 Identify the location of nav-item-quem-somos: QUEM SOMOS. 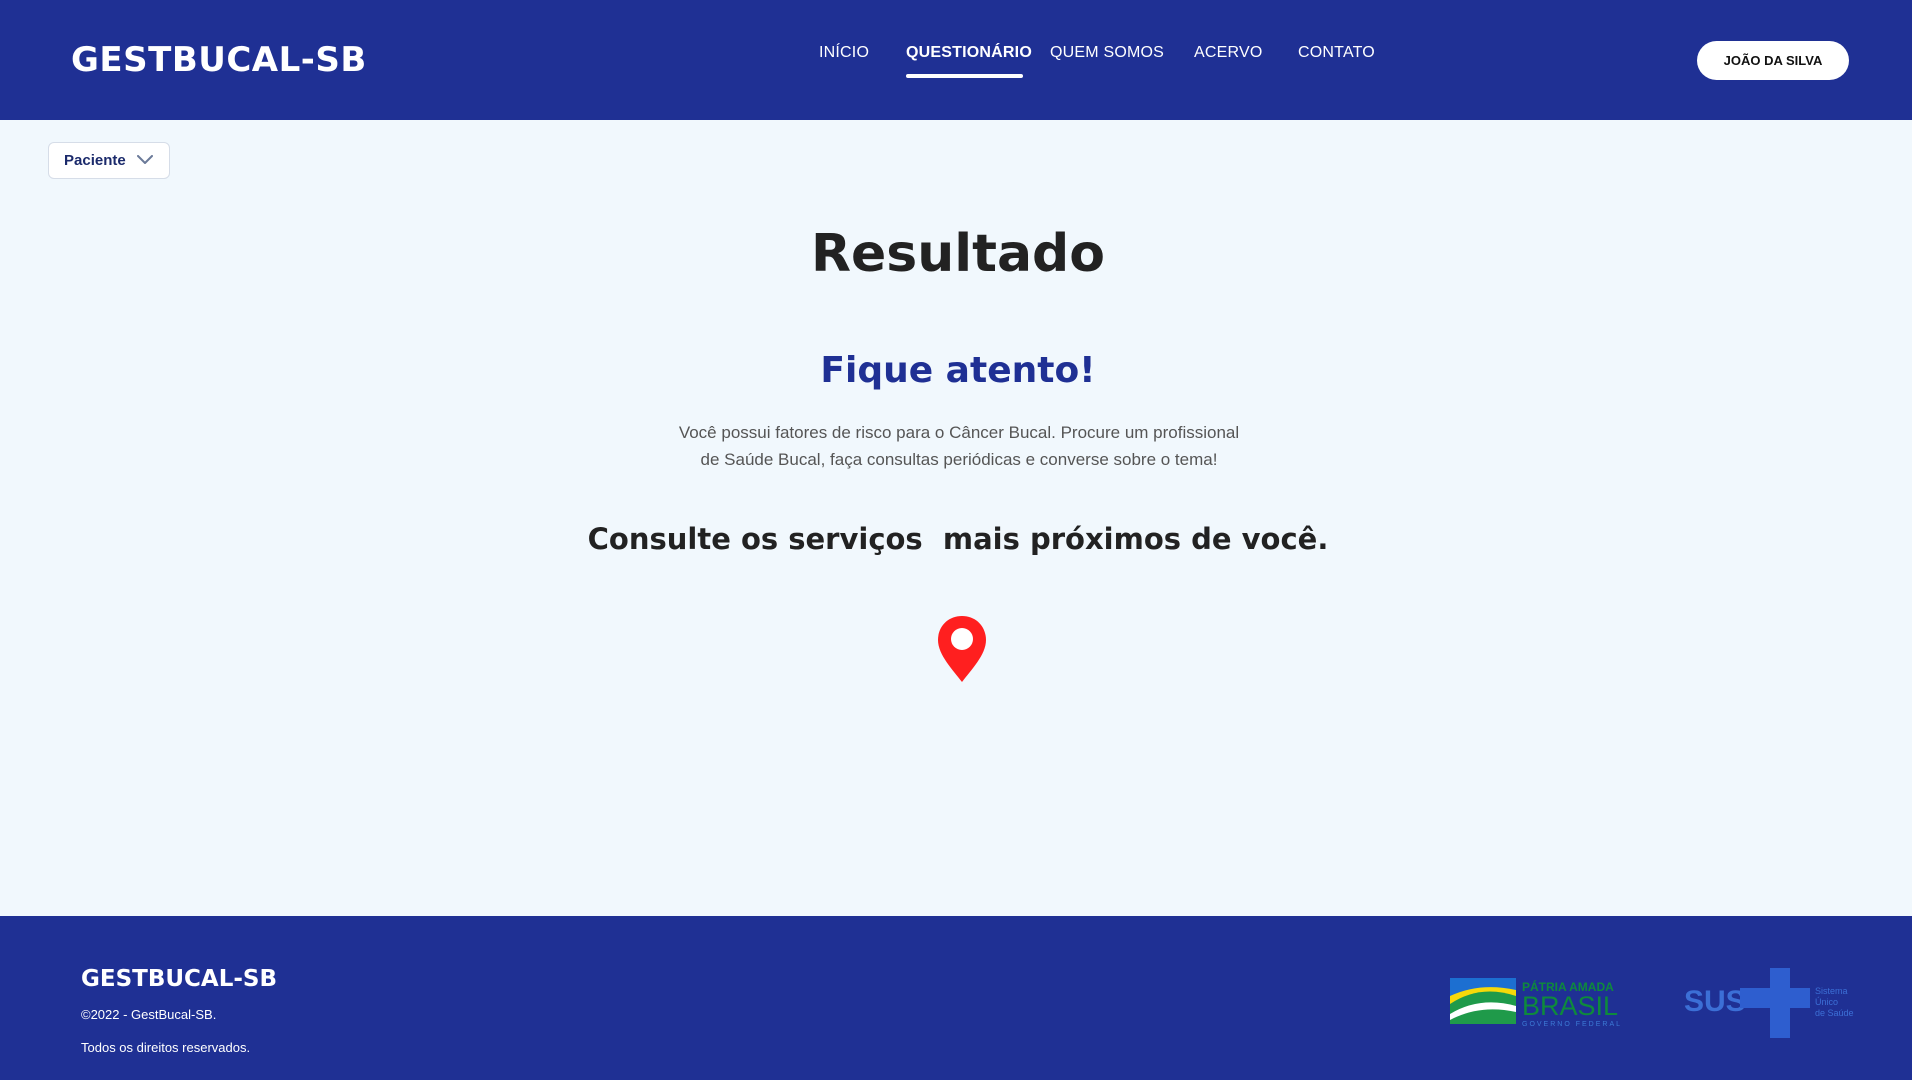
(1107, 53).